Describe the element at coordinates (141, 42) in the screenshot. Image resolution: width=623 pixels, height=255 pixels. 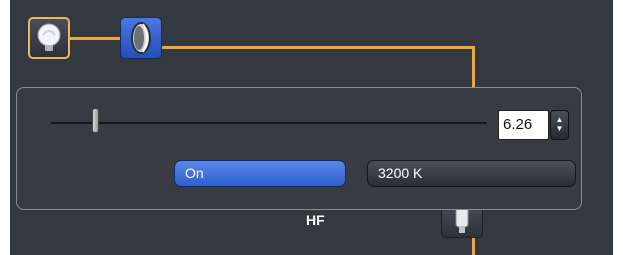
I see `filter-lens-icon` at that location.